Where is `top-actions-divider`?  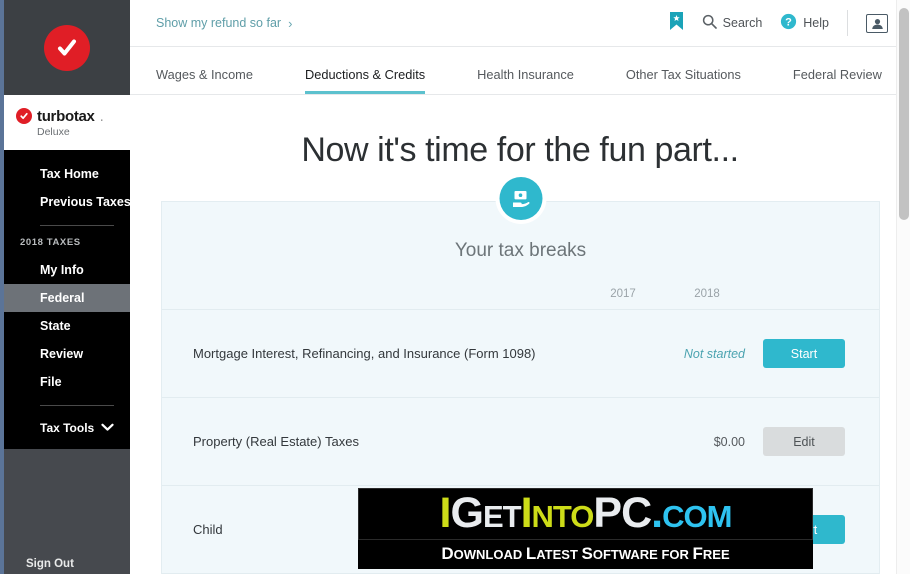
top-actions-divider is located at coordinates (847, 23).